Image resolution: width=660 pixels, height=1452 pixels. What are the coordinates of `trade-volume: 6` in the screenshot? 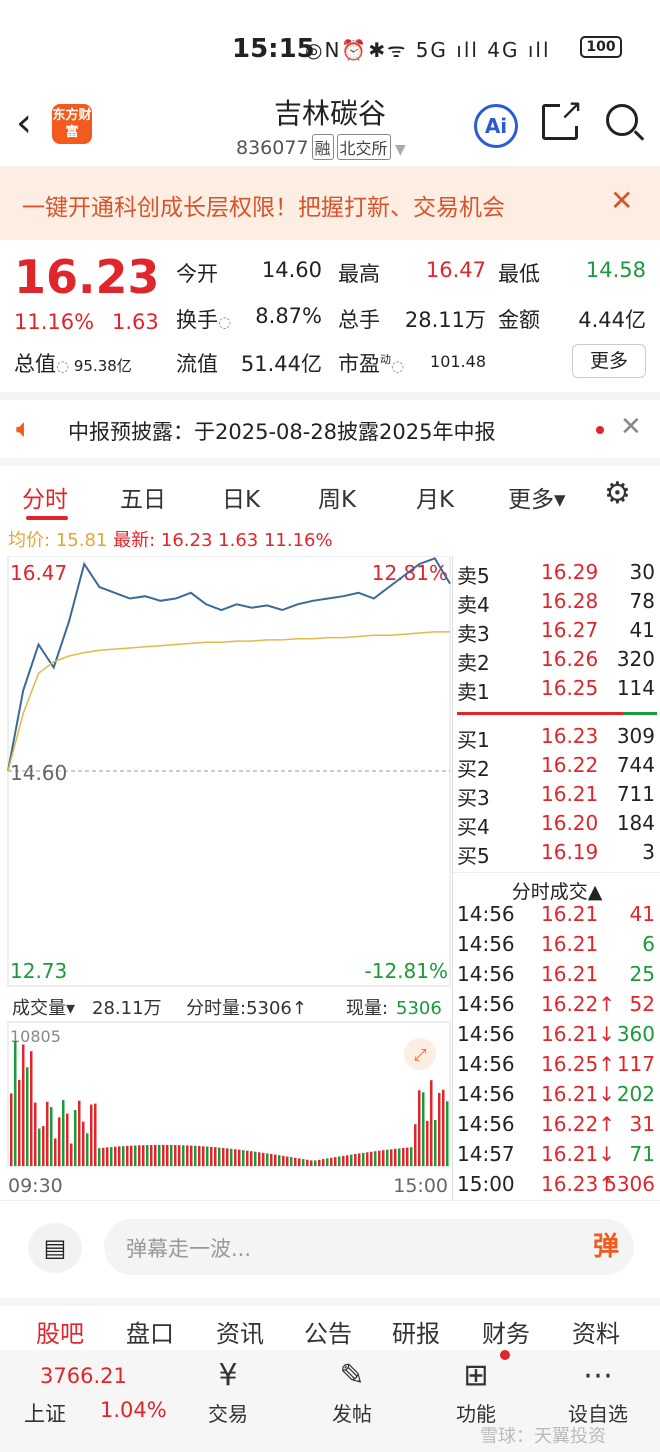 It's located at (648, 944).